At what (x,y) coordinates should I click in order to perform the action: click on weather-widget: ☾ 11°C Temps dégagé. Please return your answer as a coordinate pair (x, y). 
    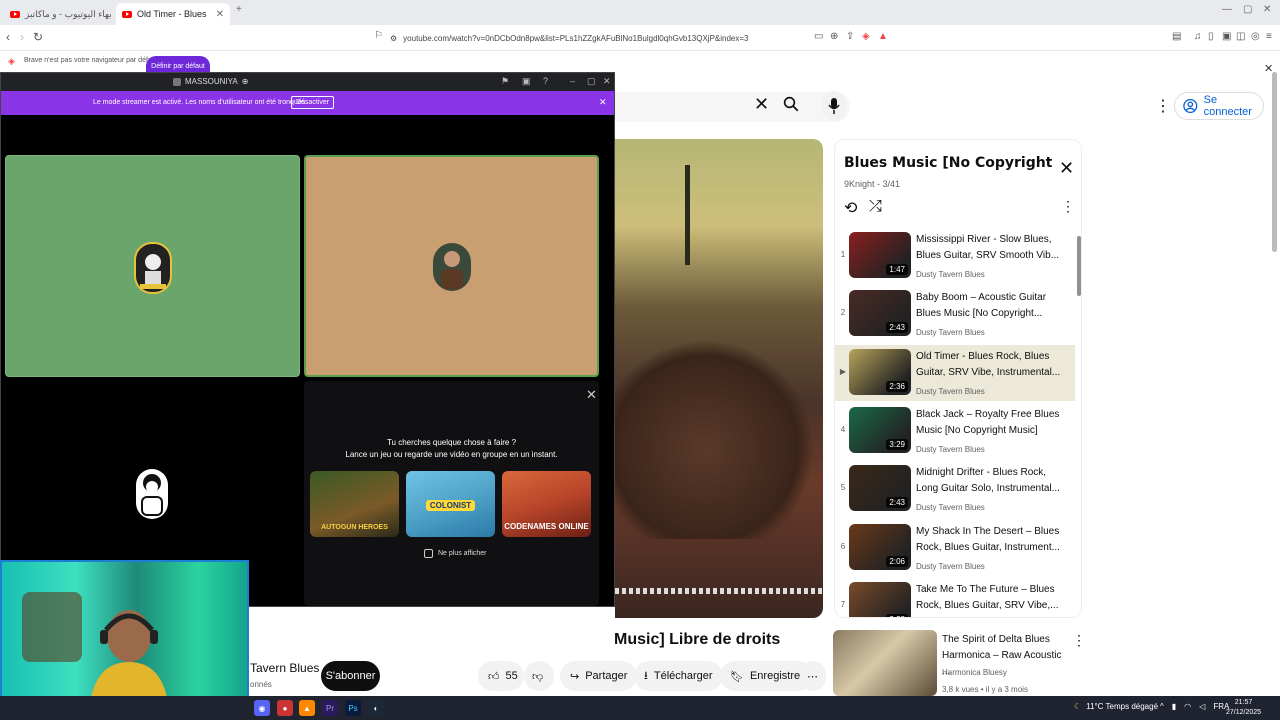
    Looking at the image, I should click on (1116, 706).